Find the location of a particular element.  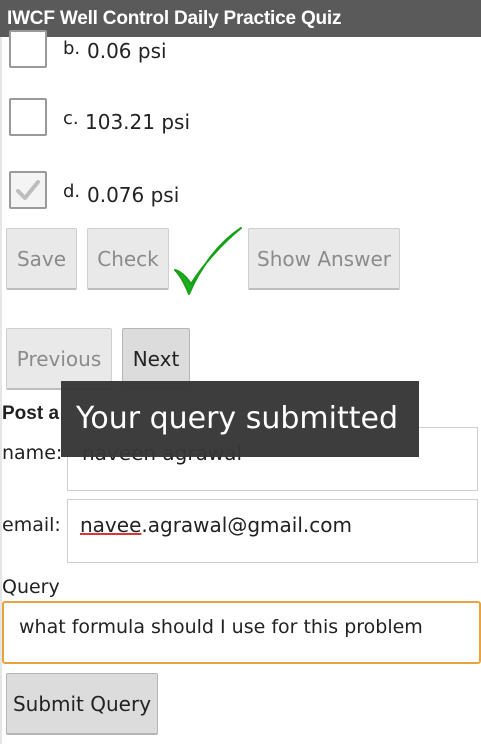

email-input: navee.agrawal@gmail.com is located at coordinates (272, 531).